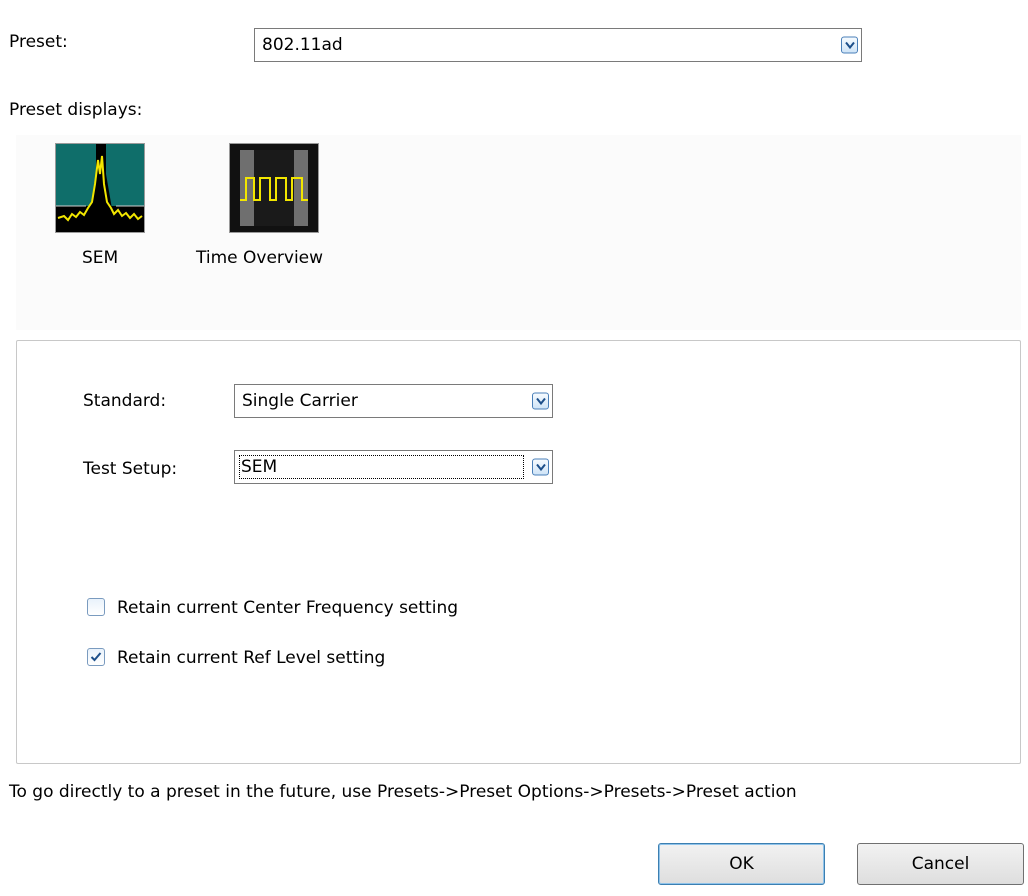 The height and width of the screenshot is (896, 1028). I want to click on checkmark-icon, so click(96, 657).